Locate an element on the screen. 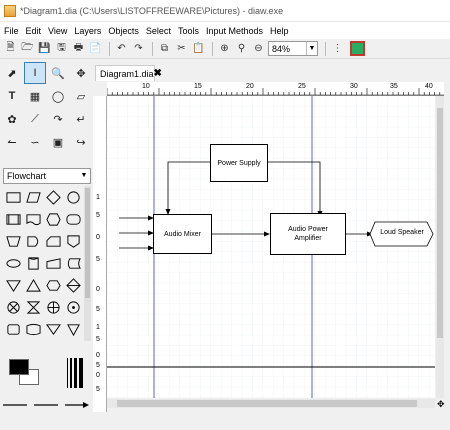 This screenshot has height=430, width=450. menu-select: Select is located at coordinates (158, 31).